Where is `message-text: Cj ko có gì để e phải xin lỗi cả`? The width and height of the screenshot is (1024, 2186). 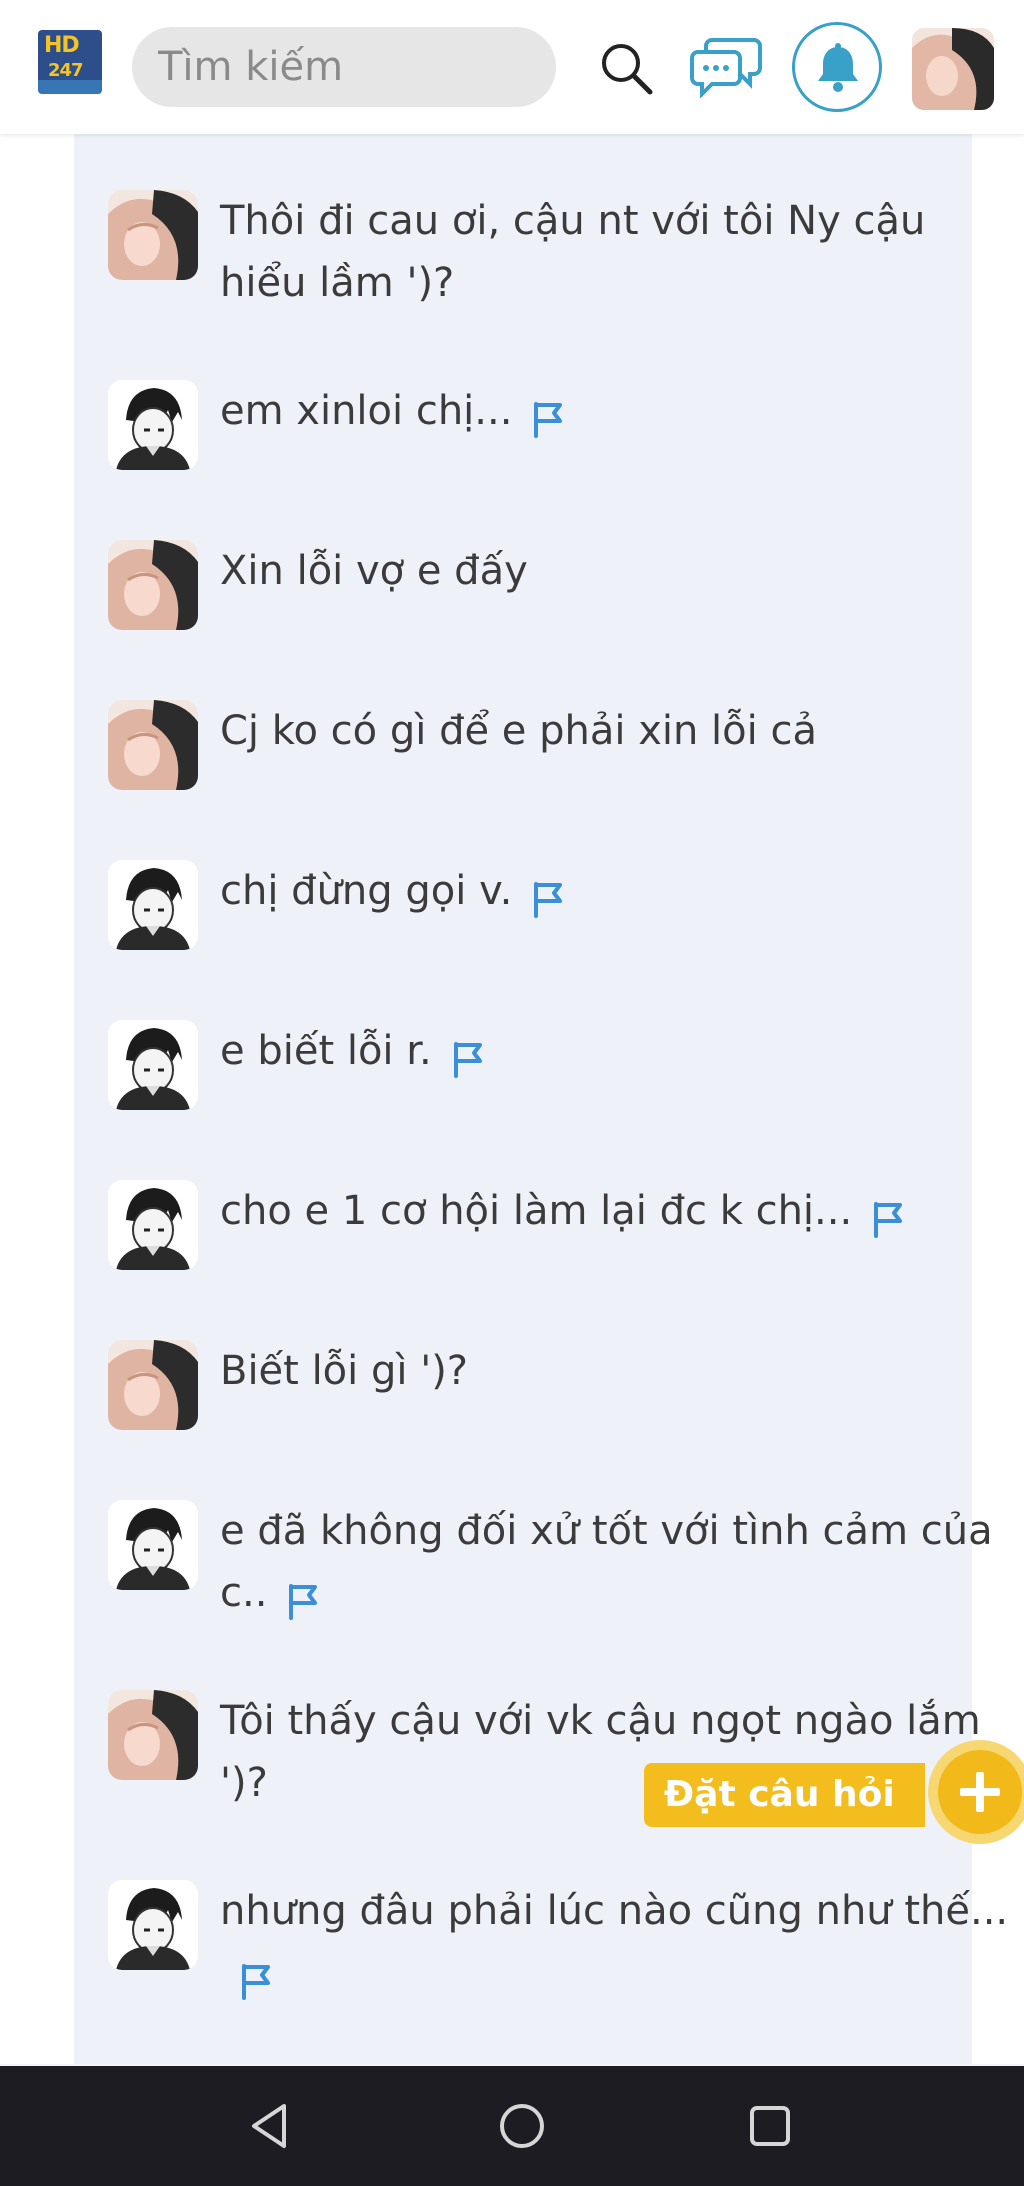
message-text: Cj ko có gì để e phải xin lỗi cả is located at coordinates (620, 731).